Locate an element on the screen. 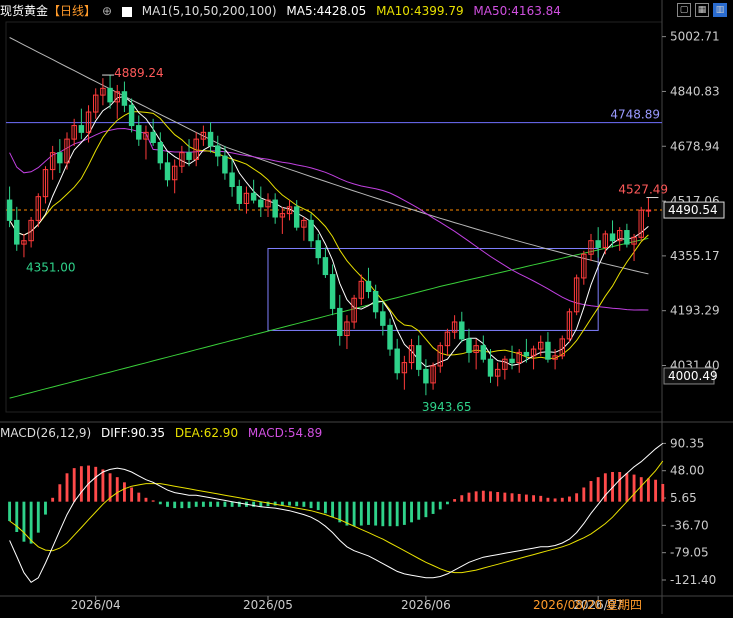  square-icon: ▢ is located at coordinates (684, 10).